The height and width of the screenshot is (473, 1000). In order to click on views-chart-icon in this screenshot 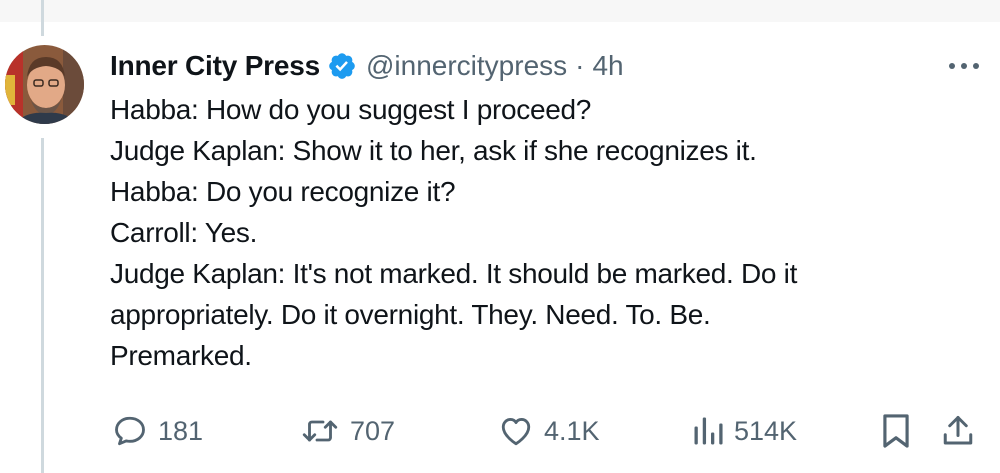, I will do `click(708, 431)`.